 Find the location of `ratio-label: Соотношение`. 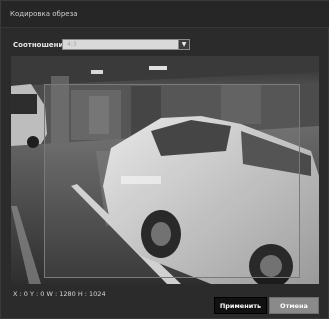

ratio-label: Соотношение is located at coordinates (41, 45).